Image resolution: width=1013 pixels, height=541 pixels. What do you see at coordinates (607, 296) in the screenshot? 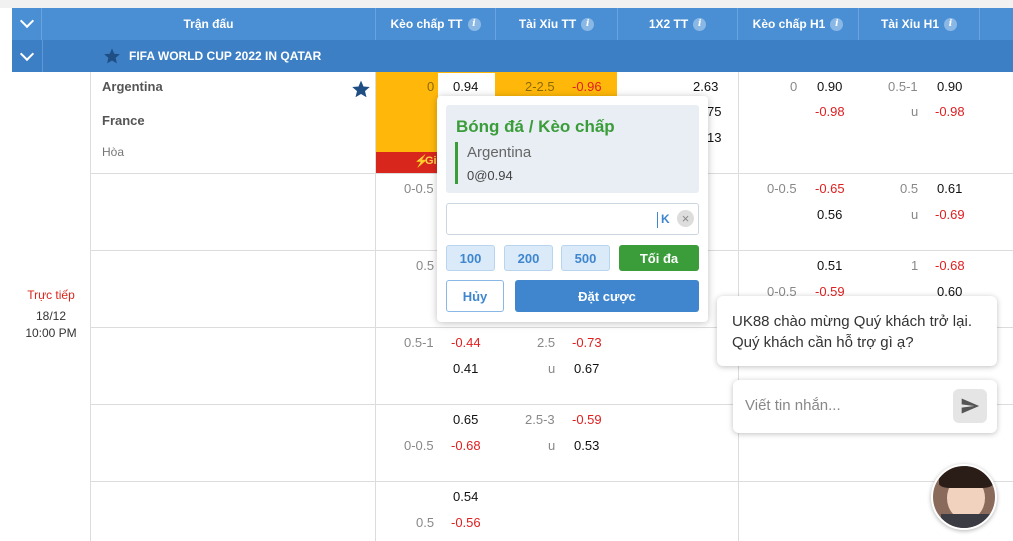
I see `place-bet-button: Đặt cược` at bounding box center [607, 296].